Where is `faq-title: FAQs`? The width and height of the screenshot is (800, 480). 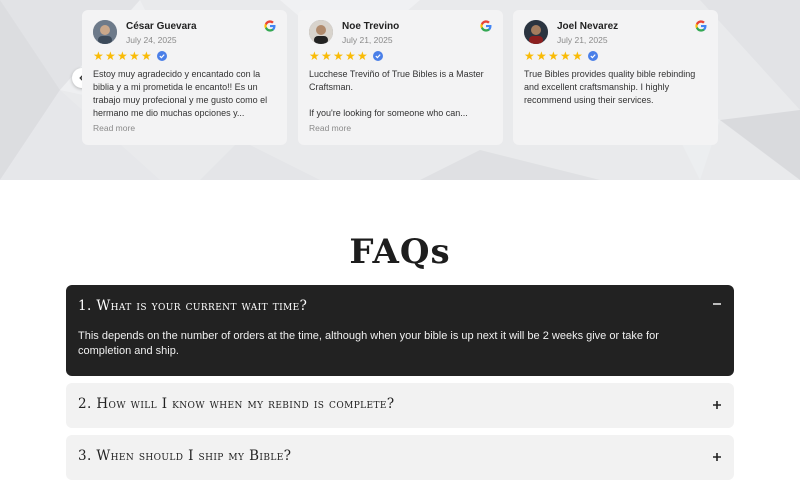 faq-title: FAQs is located at coordinates (400, 252).